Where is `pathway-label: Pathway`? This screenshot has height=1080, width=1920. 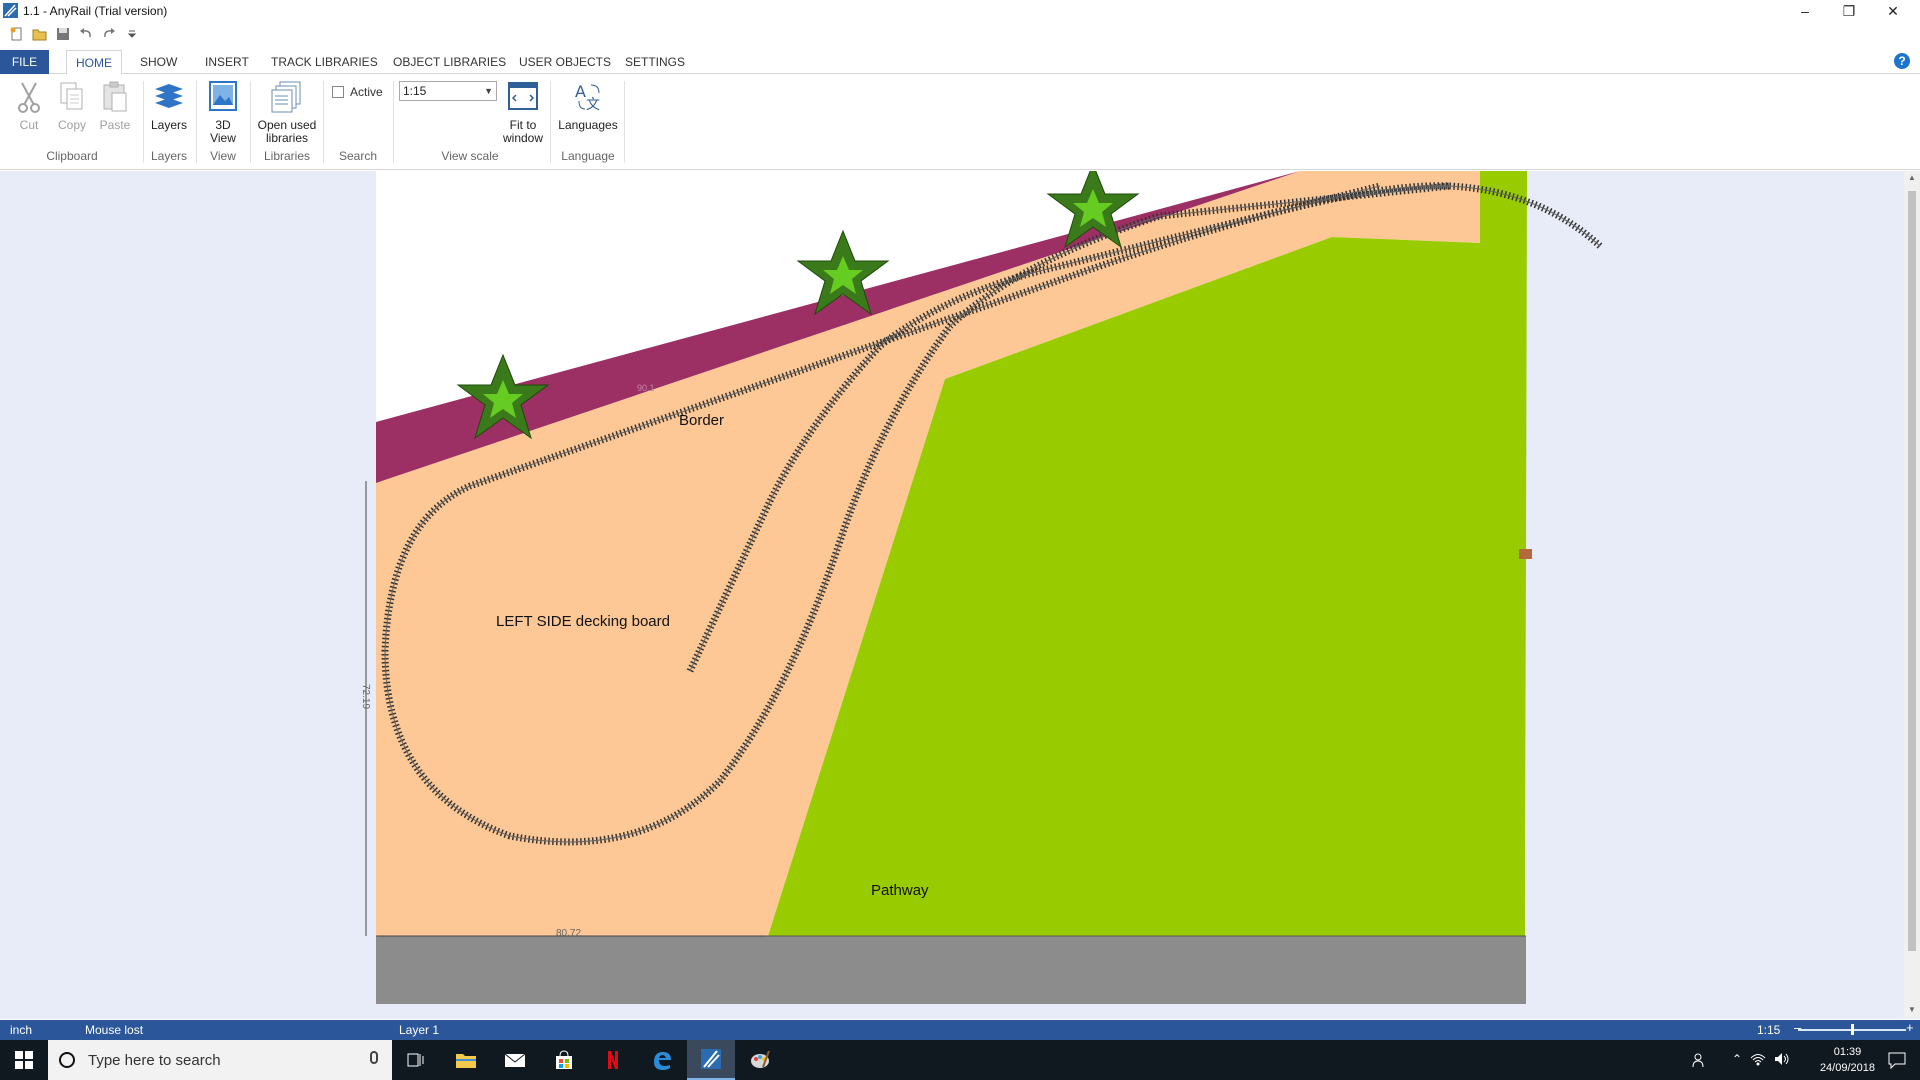
pathway-label: Pathway is located at coordinates (900, 890).